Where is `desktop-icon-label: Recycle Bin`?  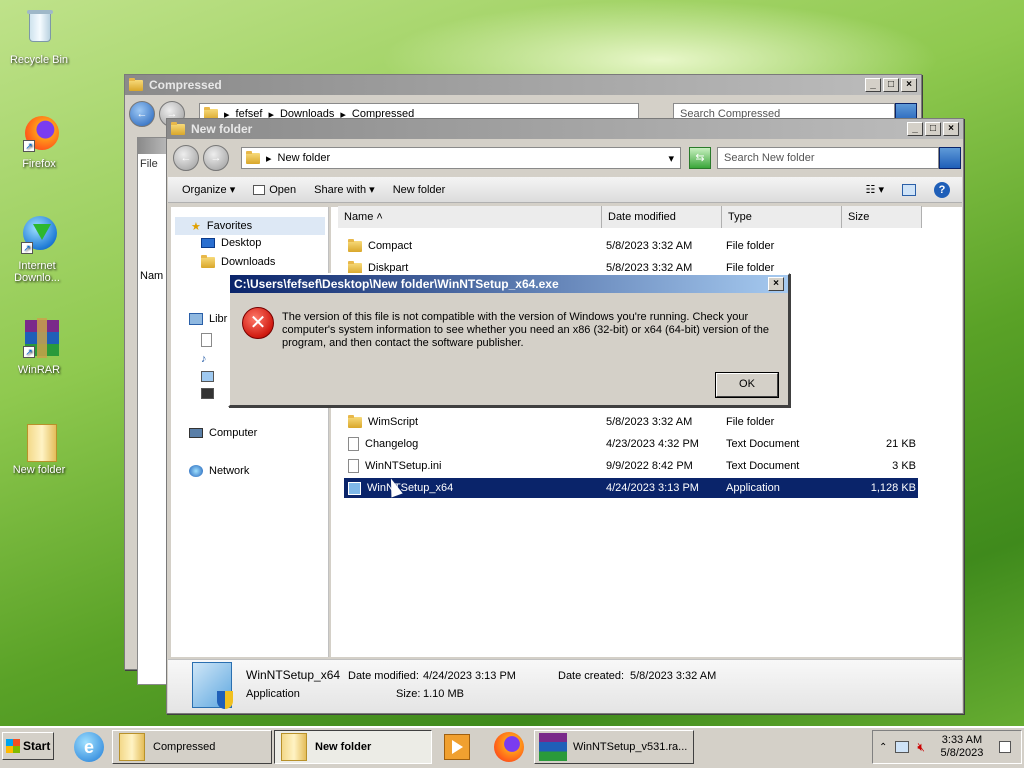
desktop-icon-label: Recycle Bin is located at coordinates (39, 60).